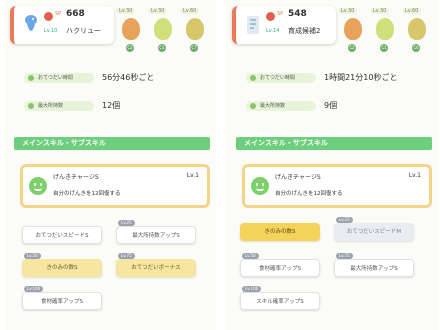 The width and height of the screenshot is (440, 330). I want to click on subskill-4: 最大所持数アップS, so click(374, 268).